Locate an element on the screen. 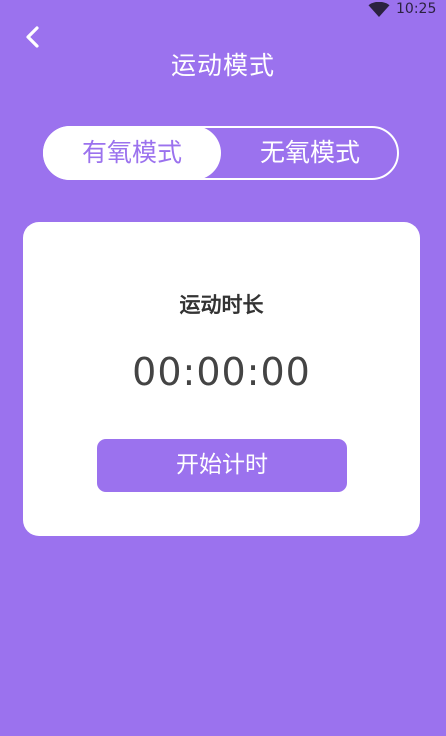 This screenshot has width=446, height=736. status-time: 10:25 is located at coordinates (416, 9).